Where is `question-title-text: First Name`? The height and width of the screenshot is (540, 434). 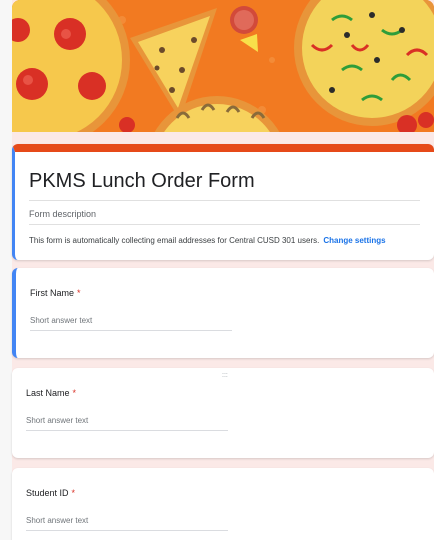 question-title-text: First Name is located at coordinates (52, 293).